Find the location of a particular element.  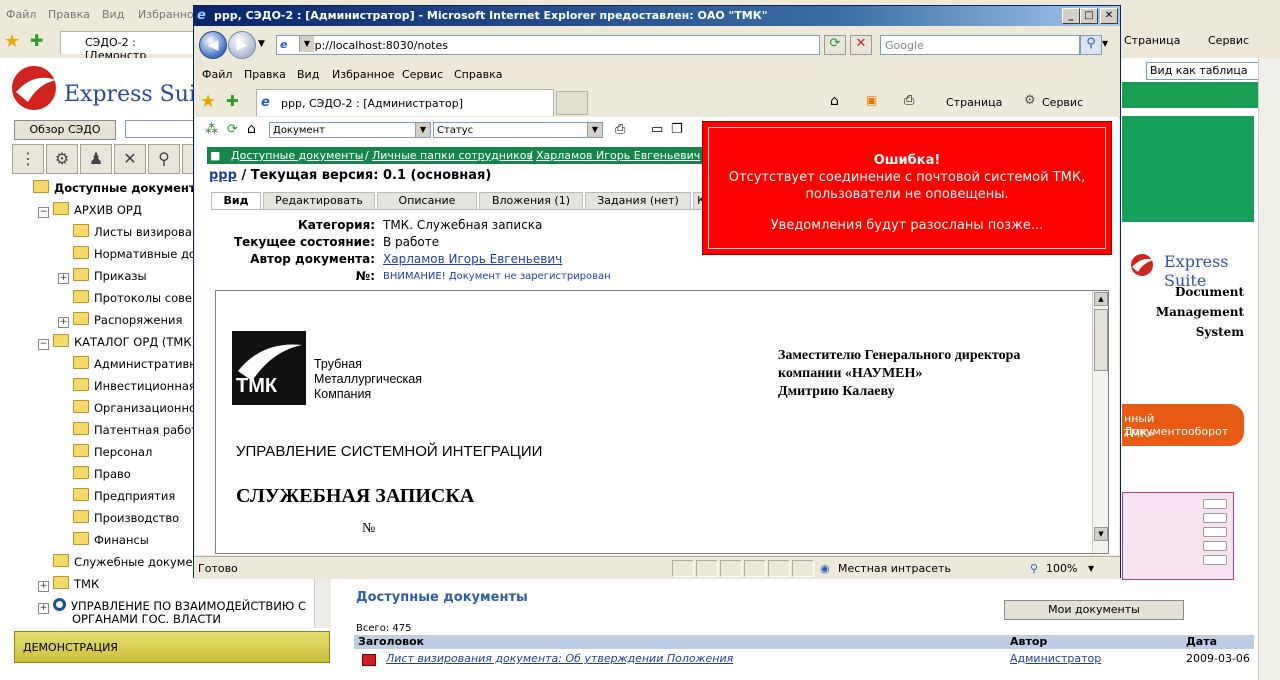

print-icon: ⎙ is located at coordinates (909, 100).